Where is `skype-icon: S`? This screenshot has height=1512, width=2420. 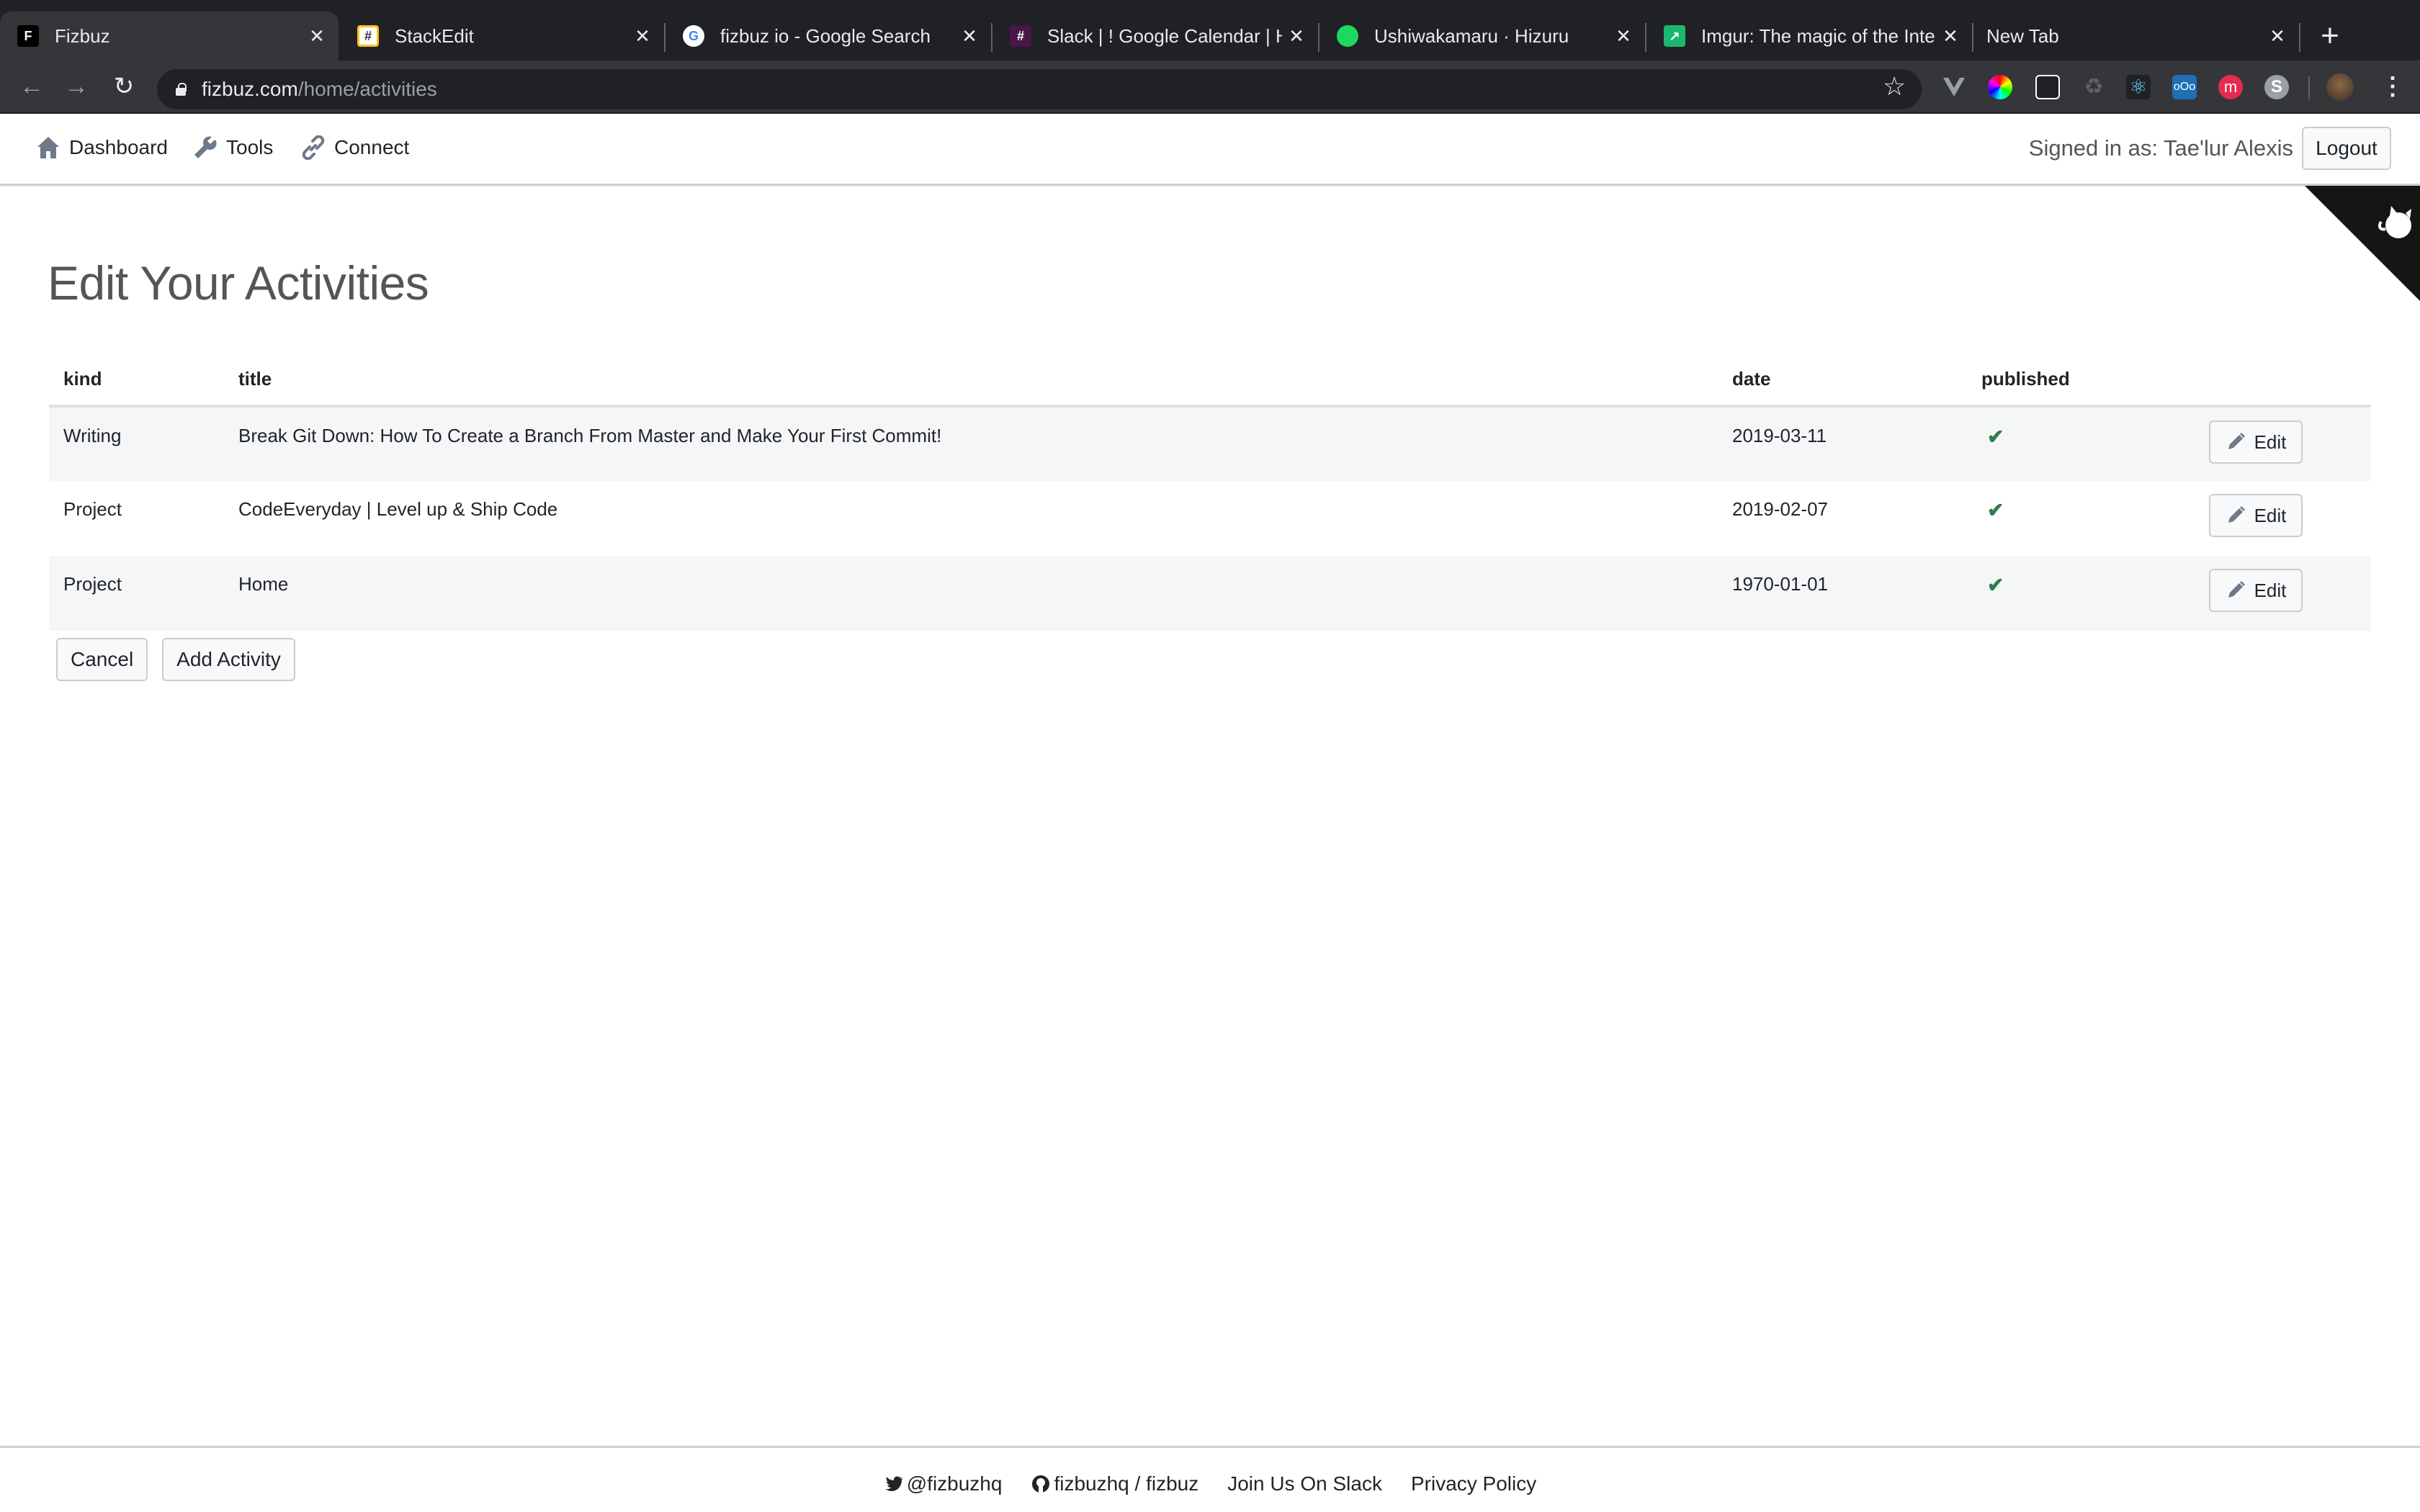
skype-icon: S is located at coordinates (2276, 87).